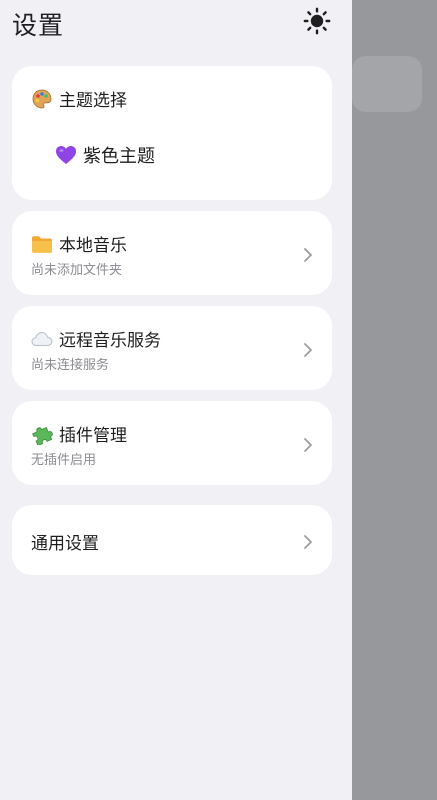  I want to click on sun-icon, so click(317, 21).